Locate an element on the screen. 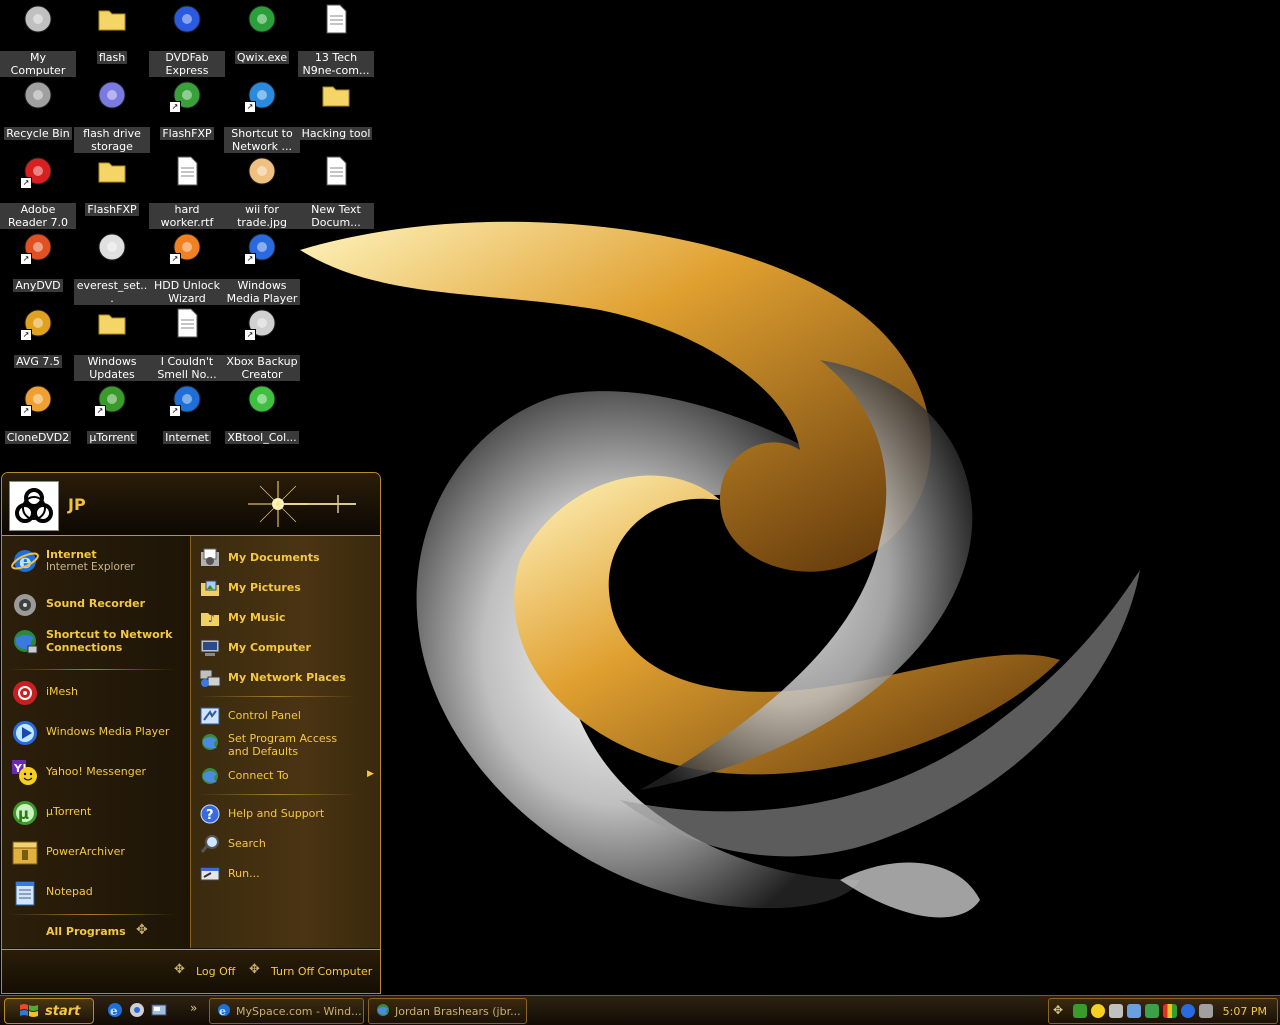 This screenshot has width=1280, height=1025. messenger-window-icon is located at coordinates (383, 1010).